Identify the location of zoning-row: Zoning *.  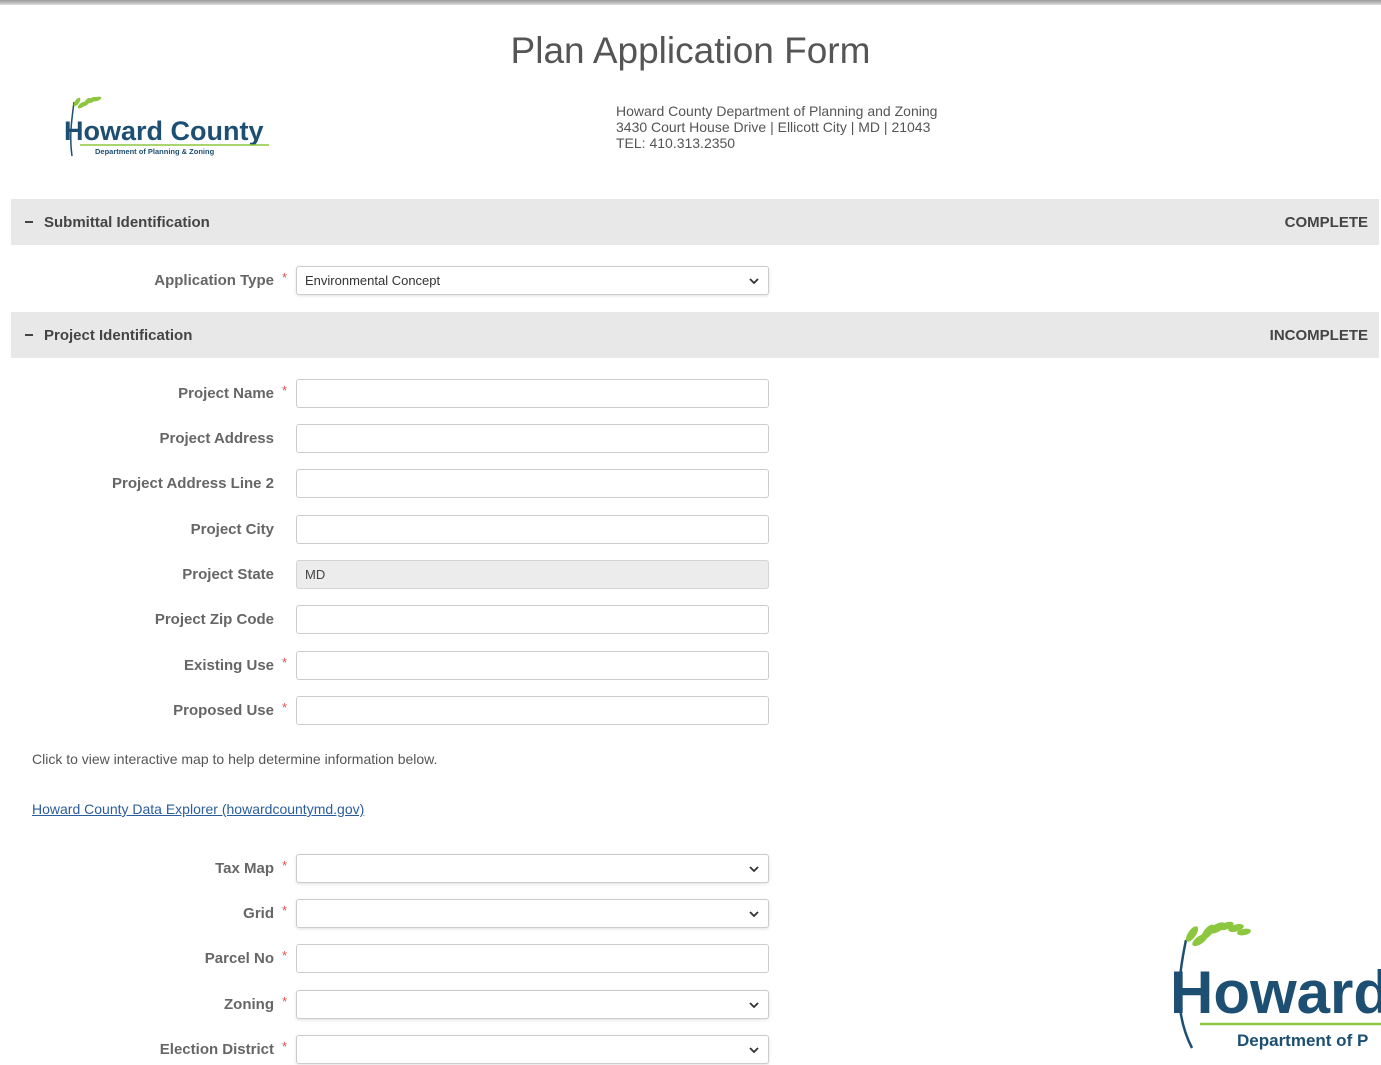
(390, 1005).